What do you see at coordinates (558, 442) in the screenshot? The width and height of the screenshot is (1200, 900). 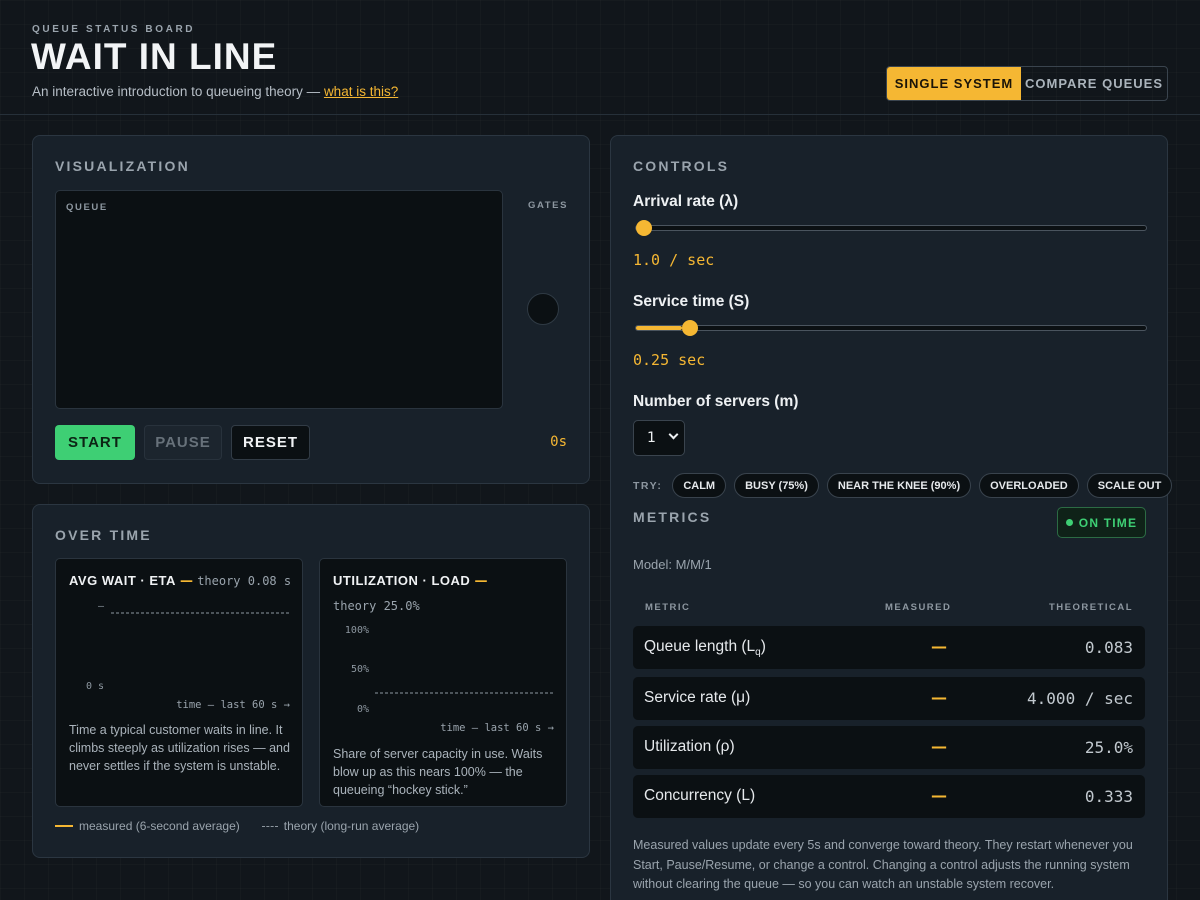 I see `elapsed-clock: 0s` at bounding box center [558, 442].